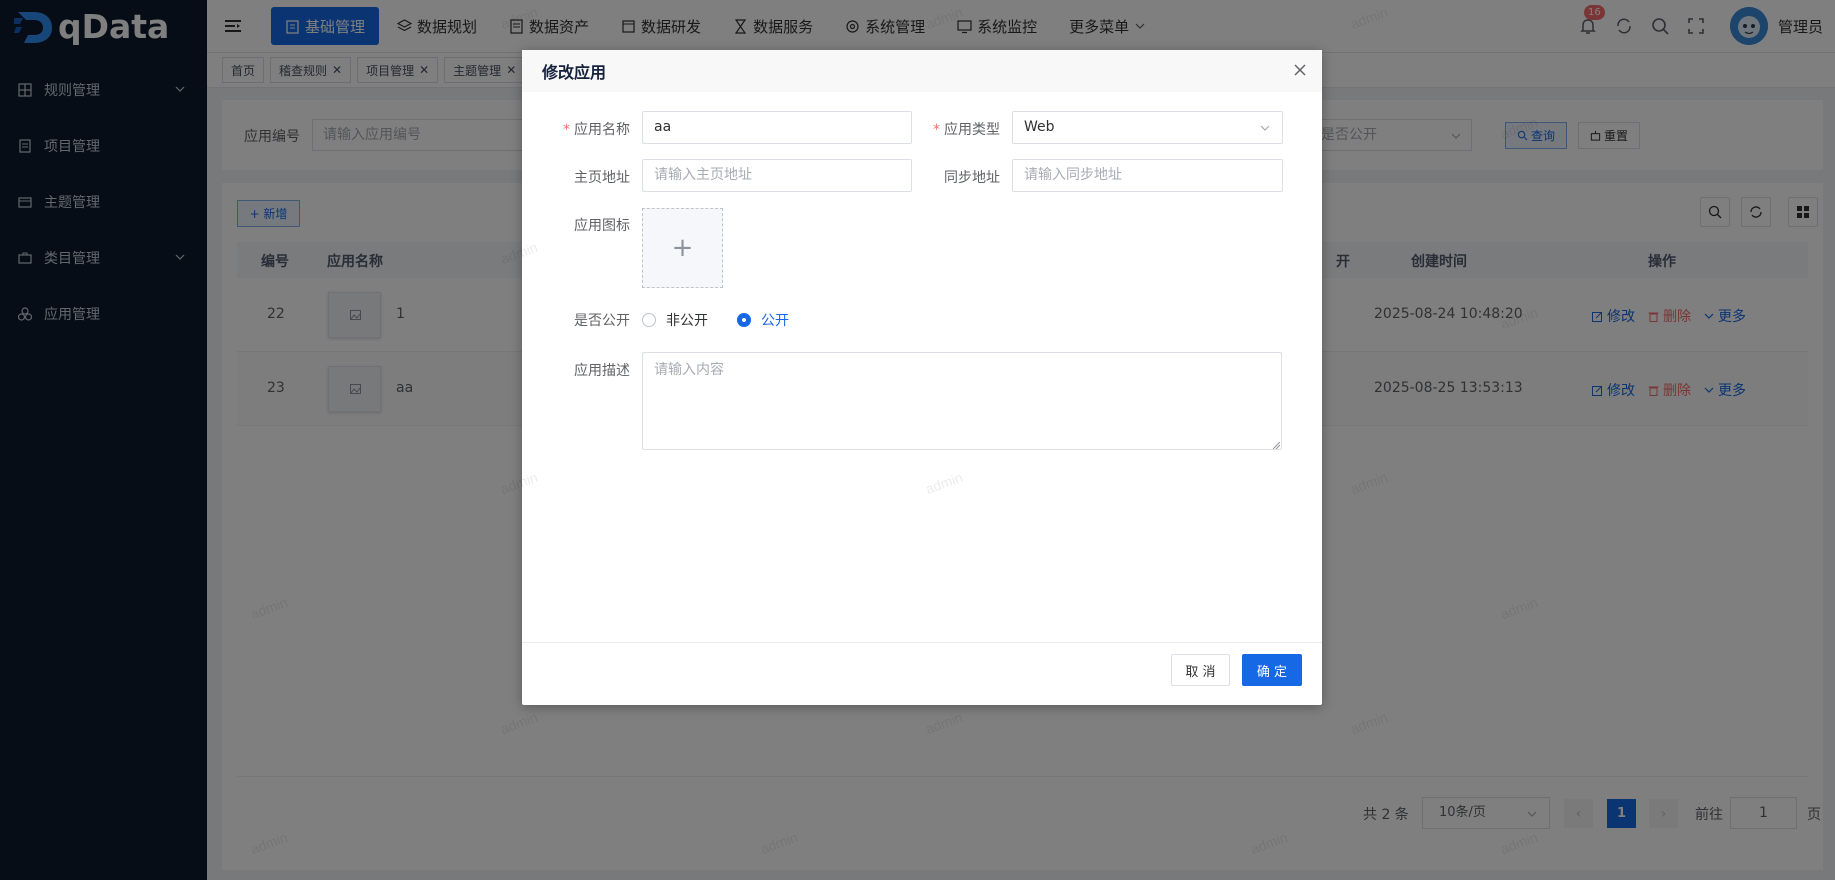  I want to click on app-type-label-text: 应用类型, so click(972, 130).